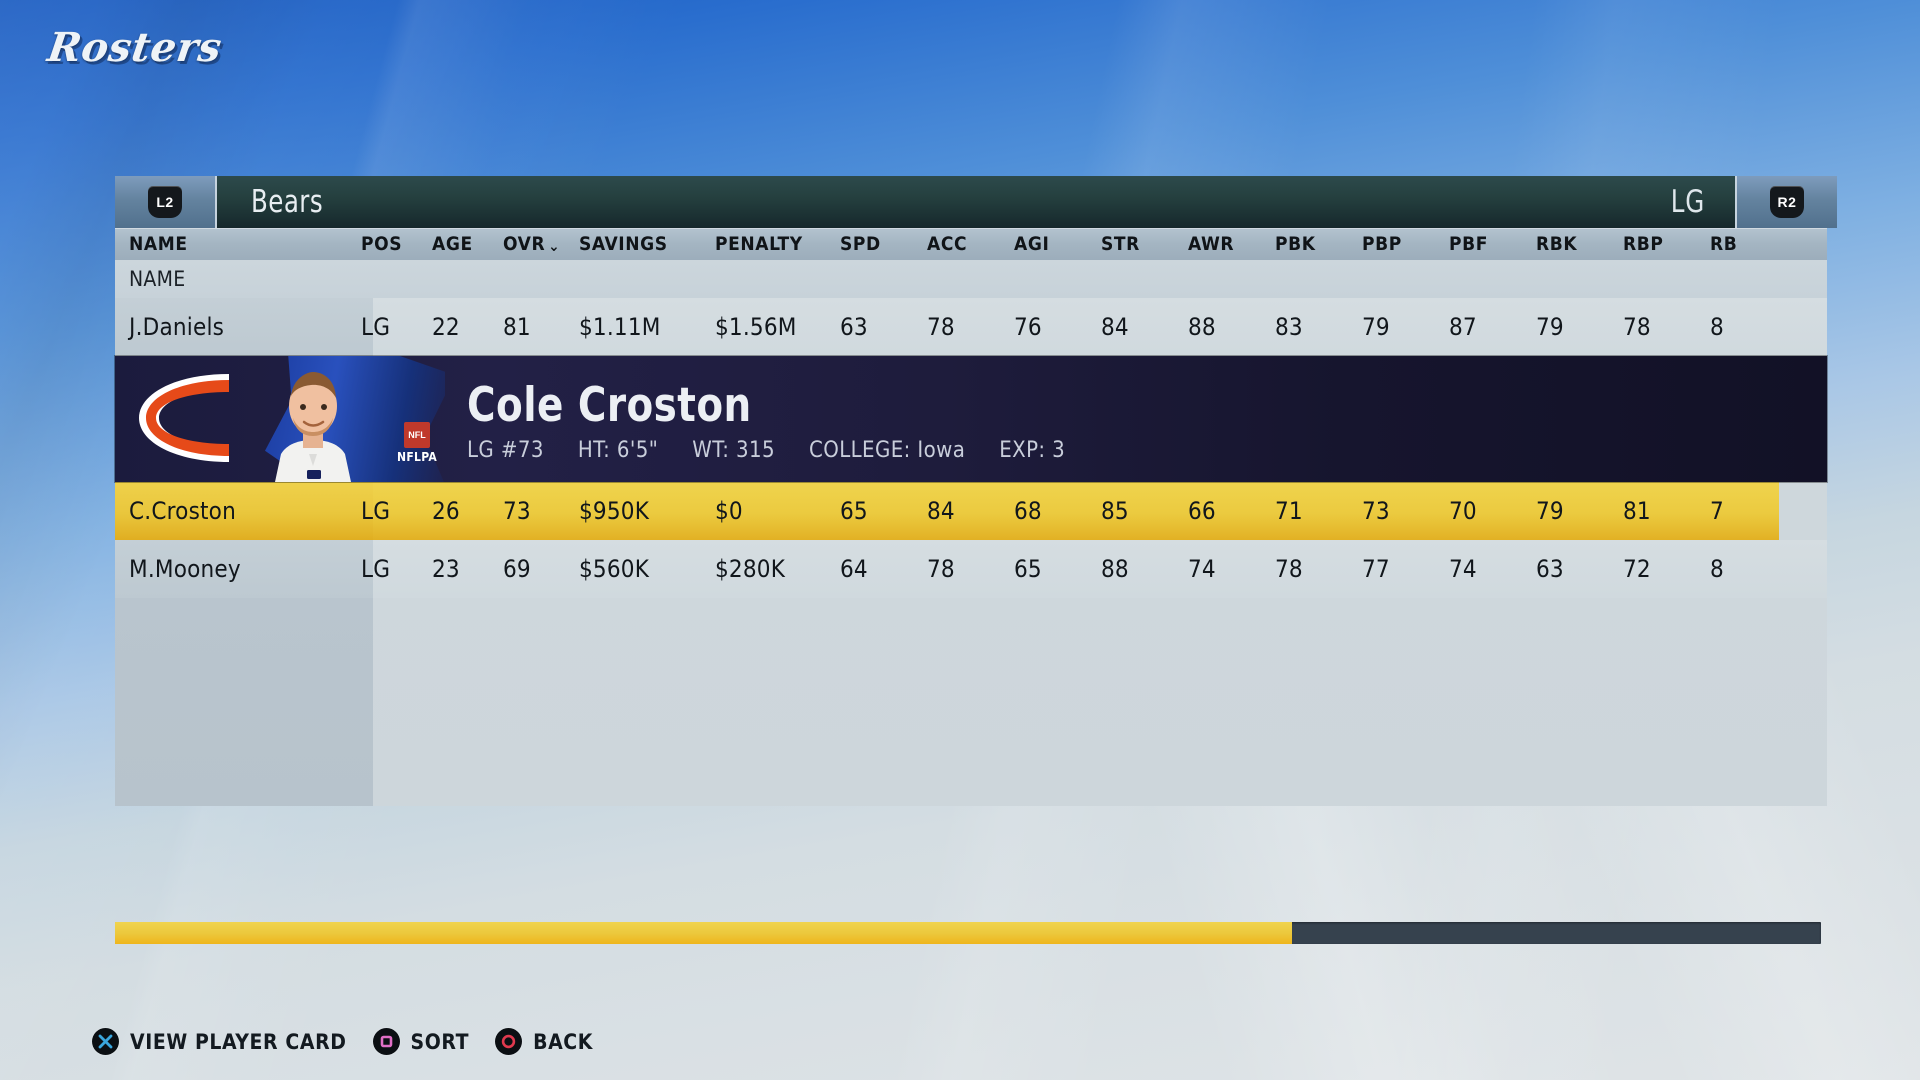 The height and width of the screenshot is (1080, 1920). I want to click on cell-age: 22, so click(446, 327).